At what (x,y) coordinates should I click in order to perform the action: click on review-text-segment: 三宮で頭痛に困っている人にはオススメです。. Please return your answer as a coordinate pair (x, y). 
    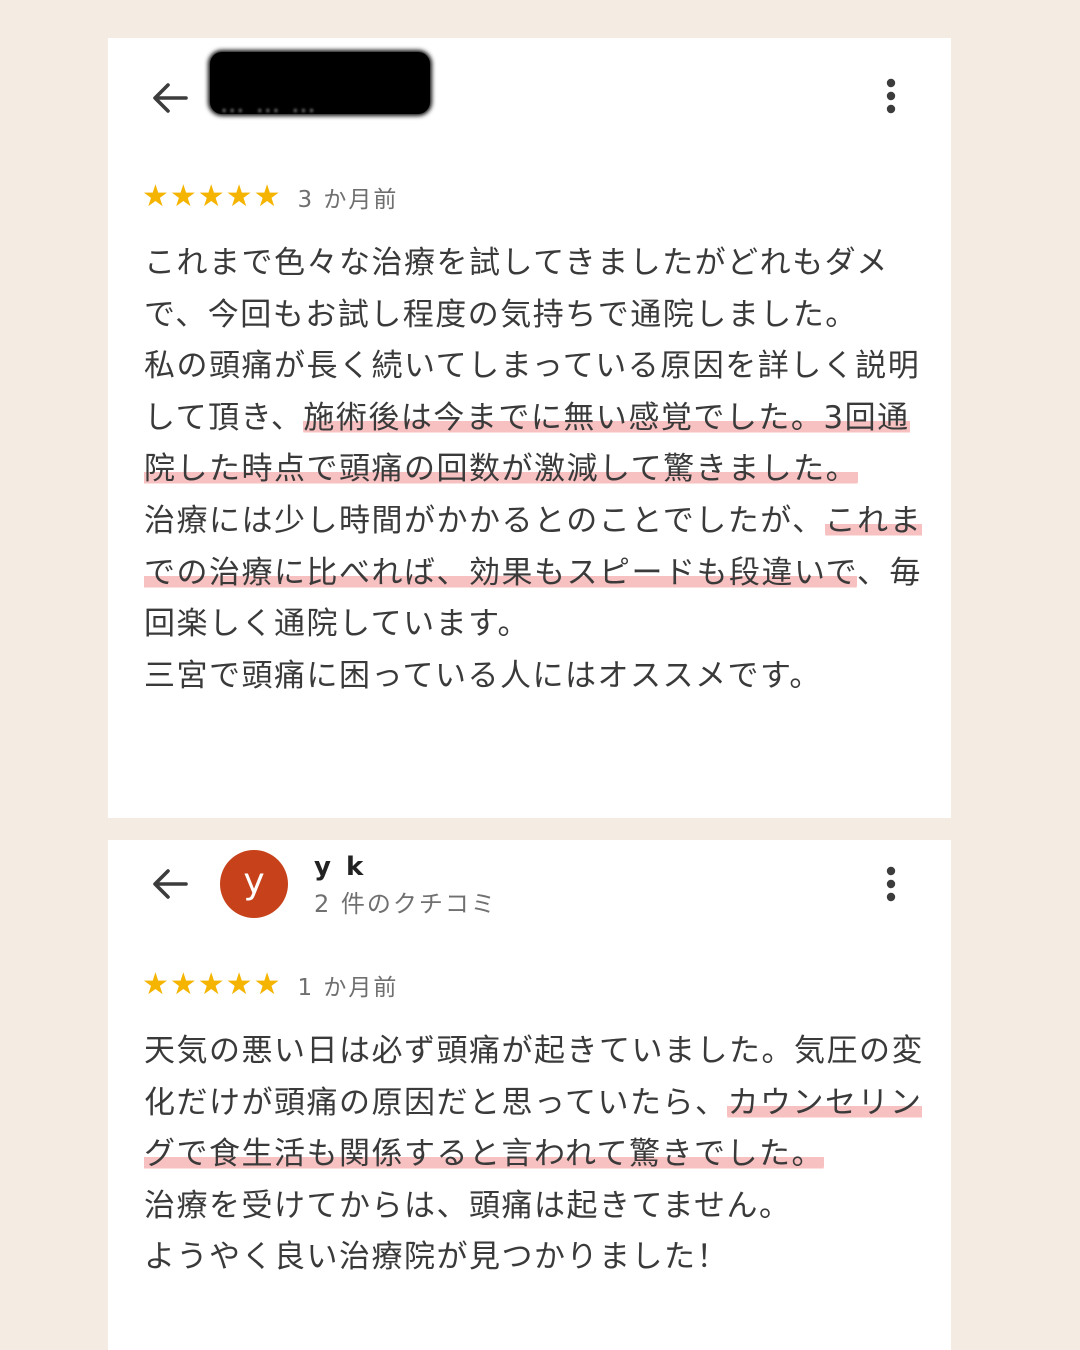
    Looking at the image, I should click on (483, 675).